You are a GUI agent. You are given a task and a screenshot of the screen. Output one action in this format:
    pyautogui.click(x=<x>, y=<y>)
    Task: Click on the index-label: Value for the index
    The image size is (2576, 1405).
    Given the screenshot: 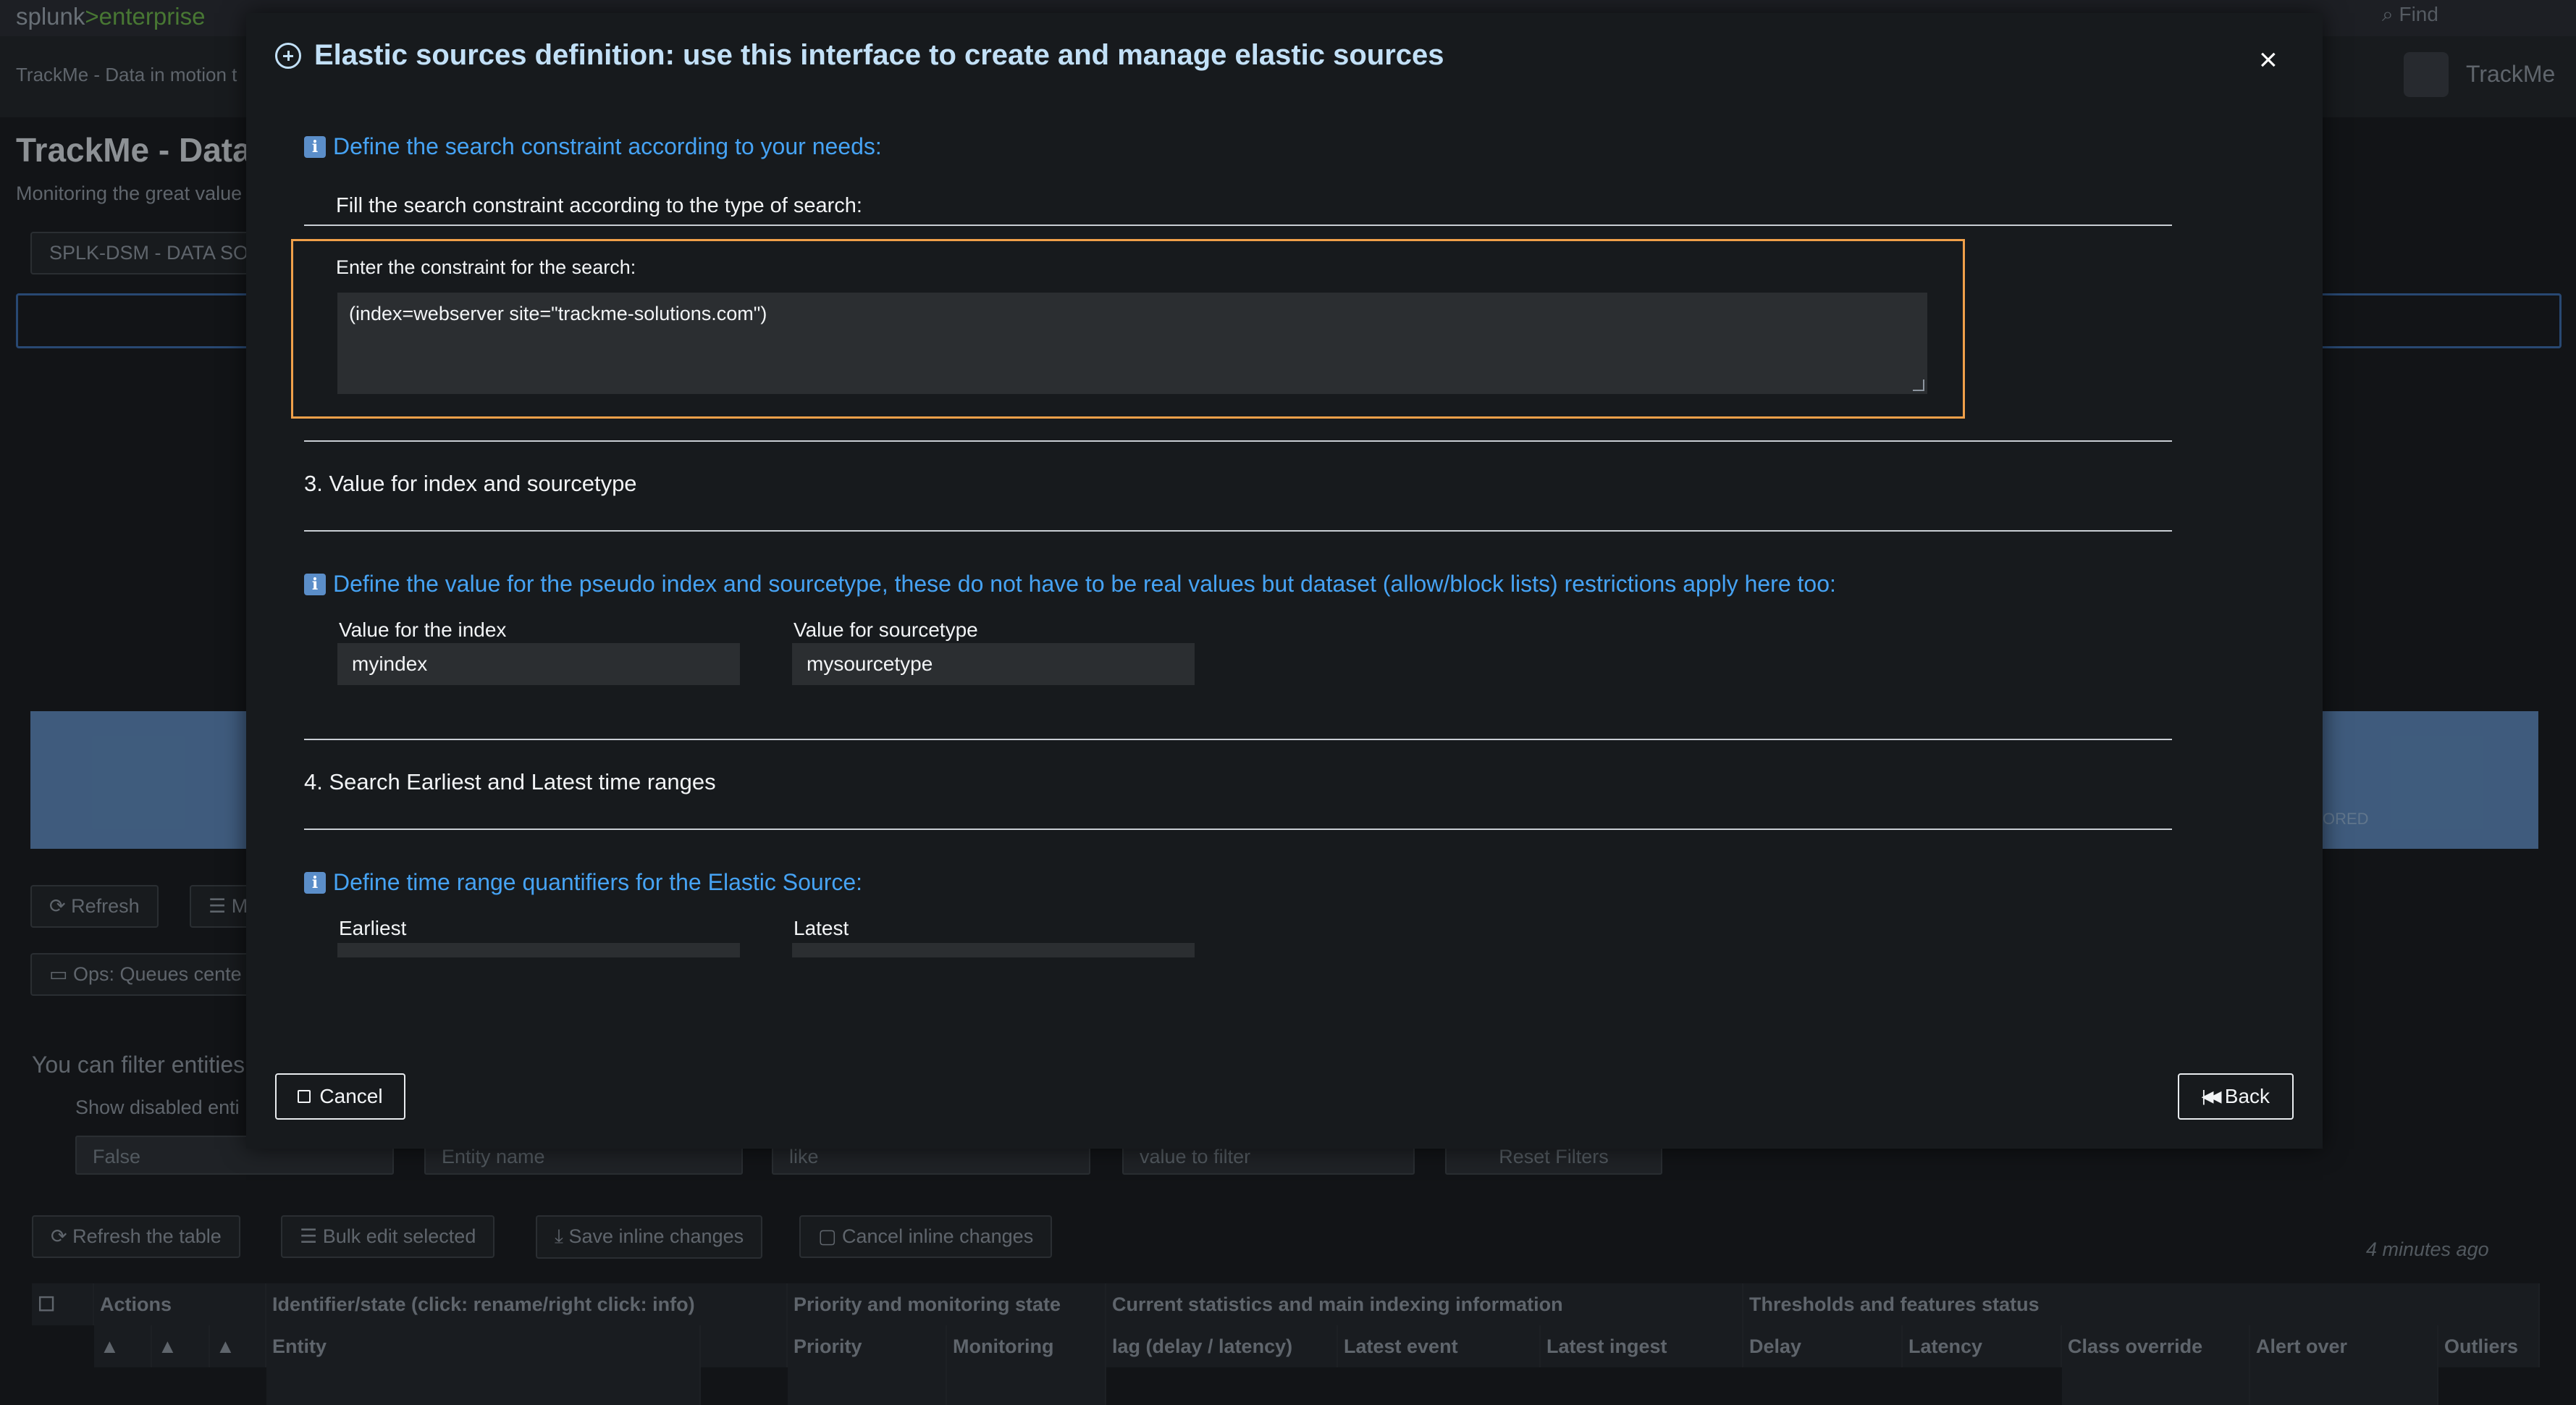 What is the action you would take?
    pyautogui.click(x=423, y=629)
    